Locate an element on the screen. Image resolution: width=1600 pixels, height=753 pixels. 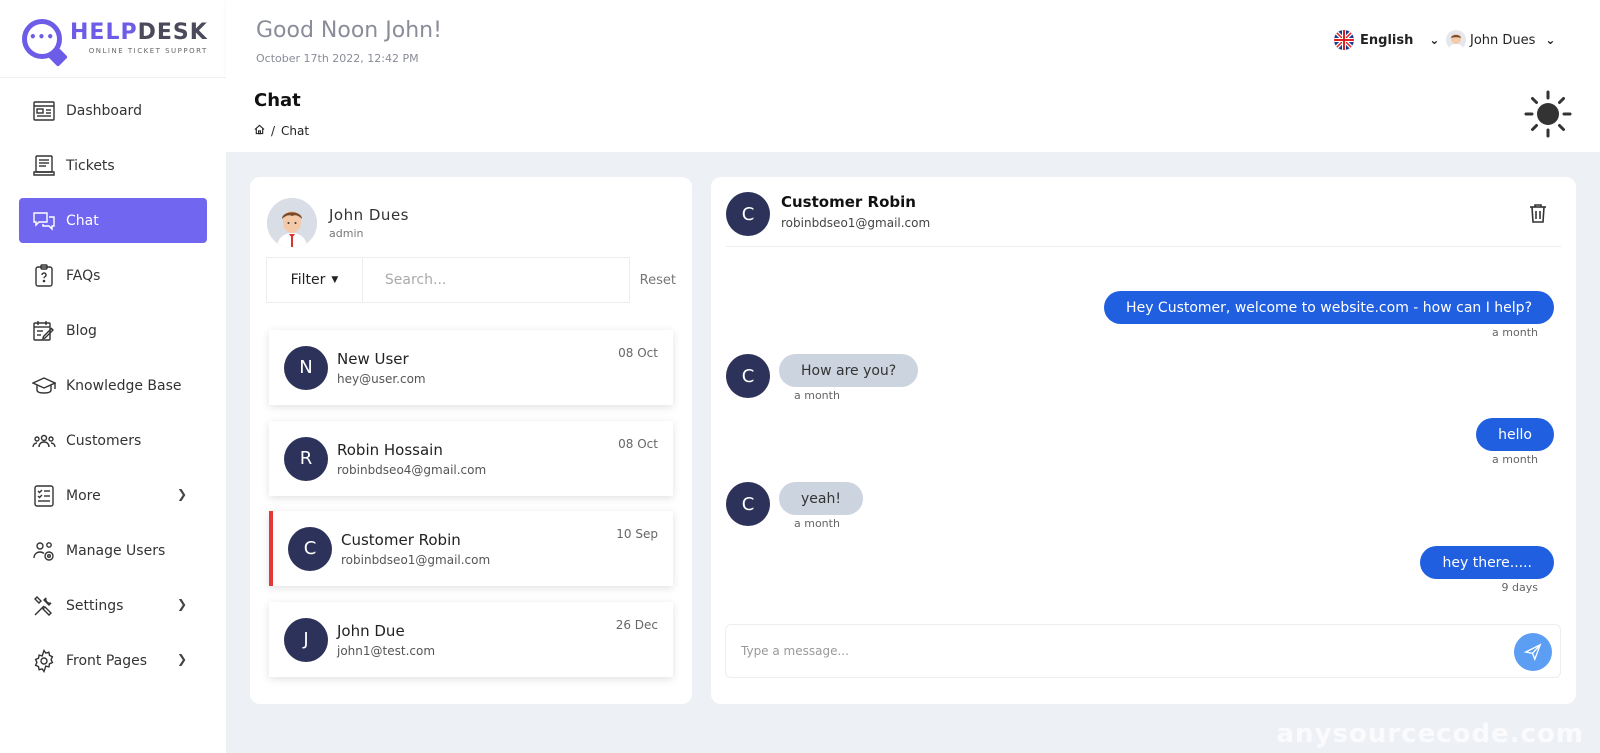
message-outgoing: hello is located at coordinates (1515, 434).